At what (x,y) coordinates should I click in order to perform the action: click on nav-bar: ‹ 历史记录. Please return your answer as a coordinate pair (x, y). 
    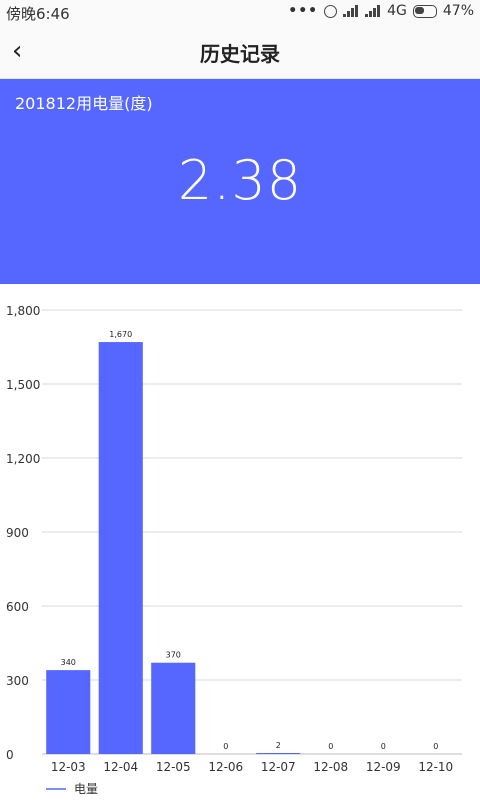
    Looking at the image, I should click on (240, 52).